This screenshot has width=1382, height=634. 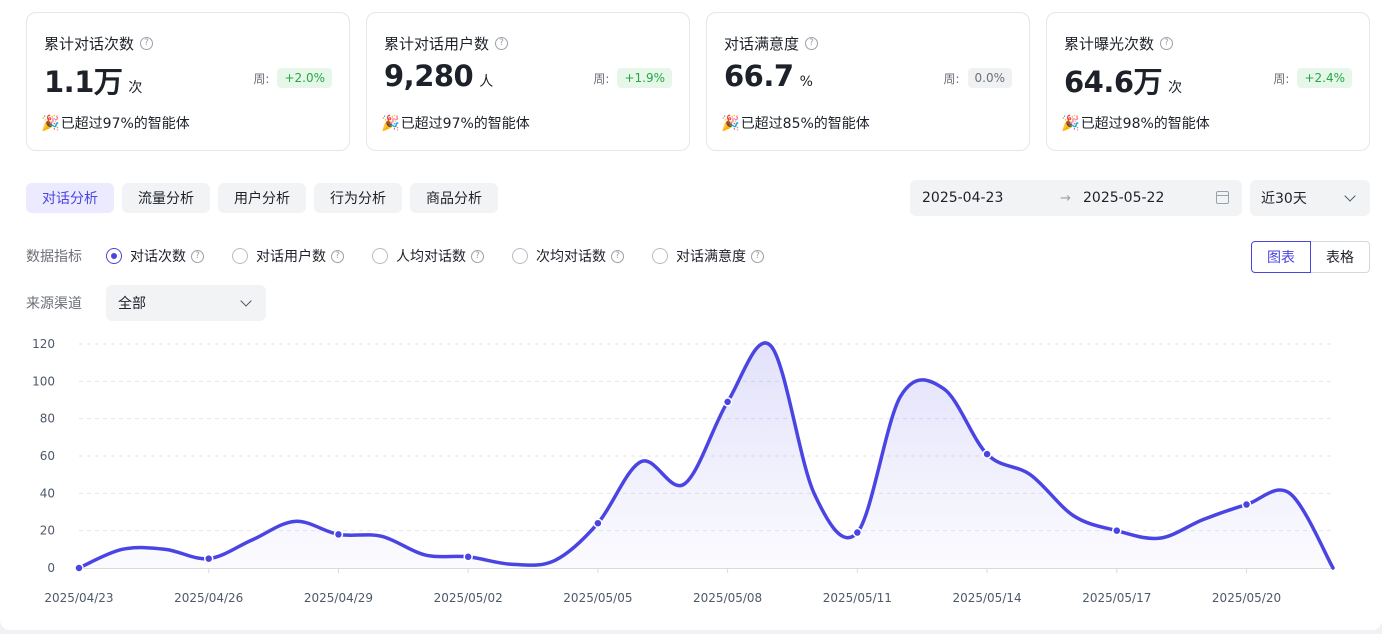 I want to click on metric-selector: 数据指标 对话次数? 对话用户数? 人均对话数? 次均对话数? 对话满意度?, so click(x=409, y=256).